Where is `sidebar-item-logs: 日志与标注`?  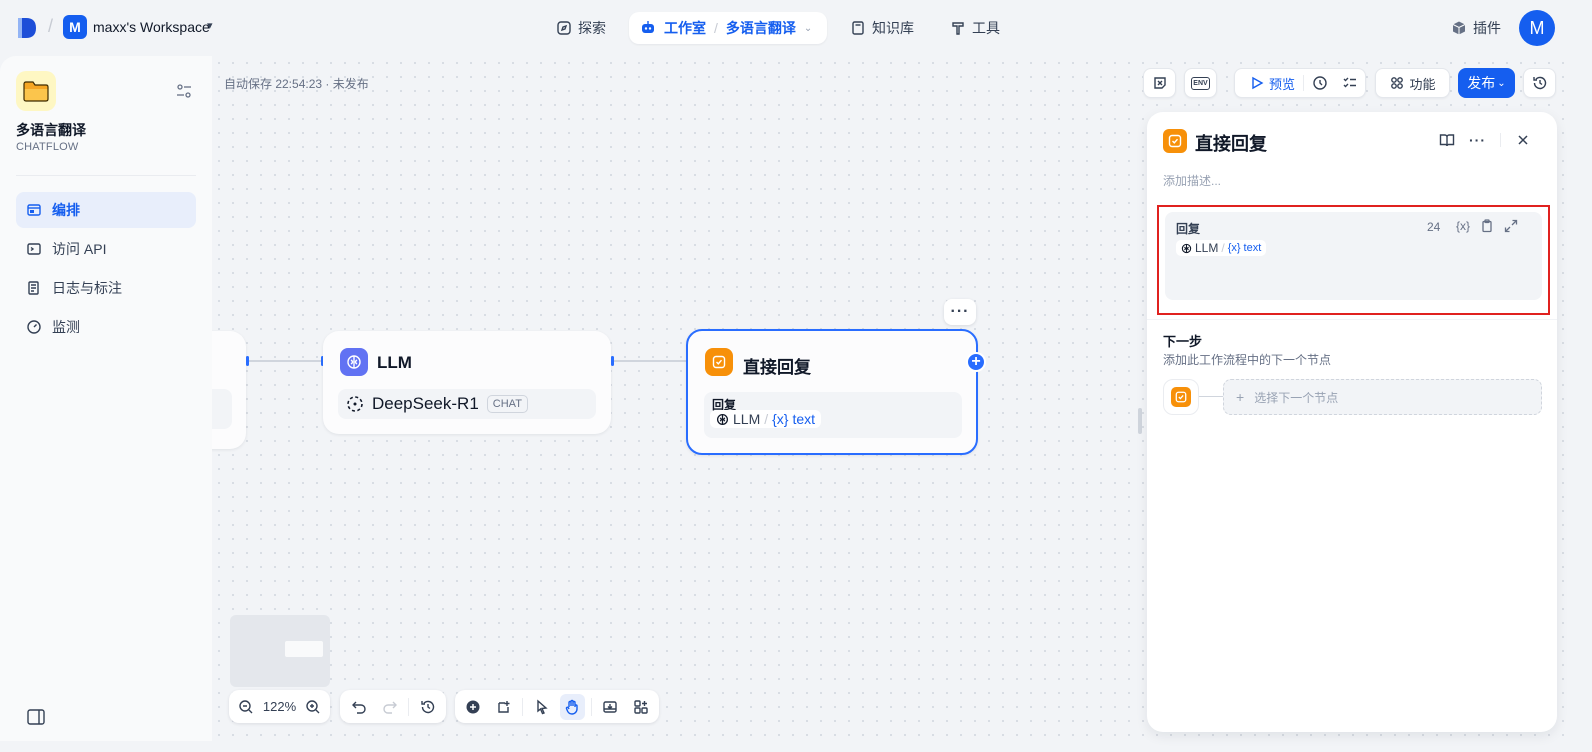 sidebar-item-logs: 日志与标注 is located at coordinates (106, 288).